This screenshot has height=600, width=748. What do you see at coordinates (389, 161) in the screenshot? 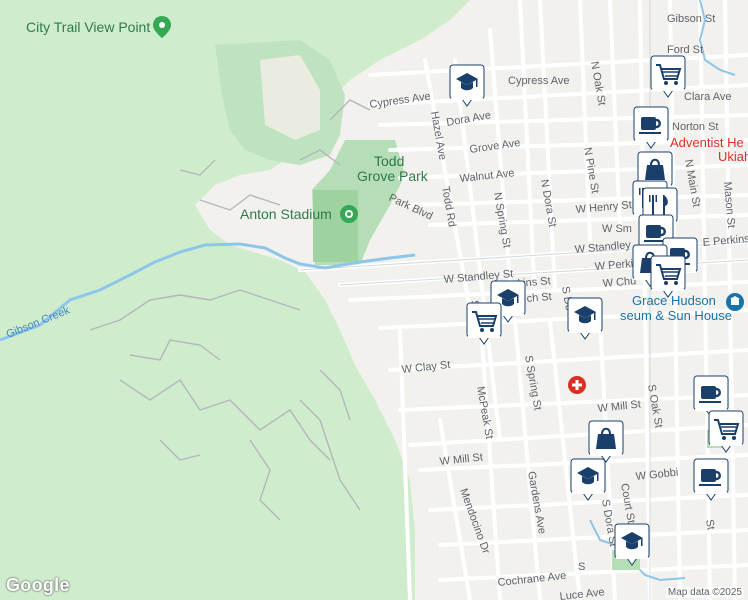
I see `todd-grove-label-1: Todd` at bounding box center [389, 161].